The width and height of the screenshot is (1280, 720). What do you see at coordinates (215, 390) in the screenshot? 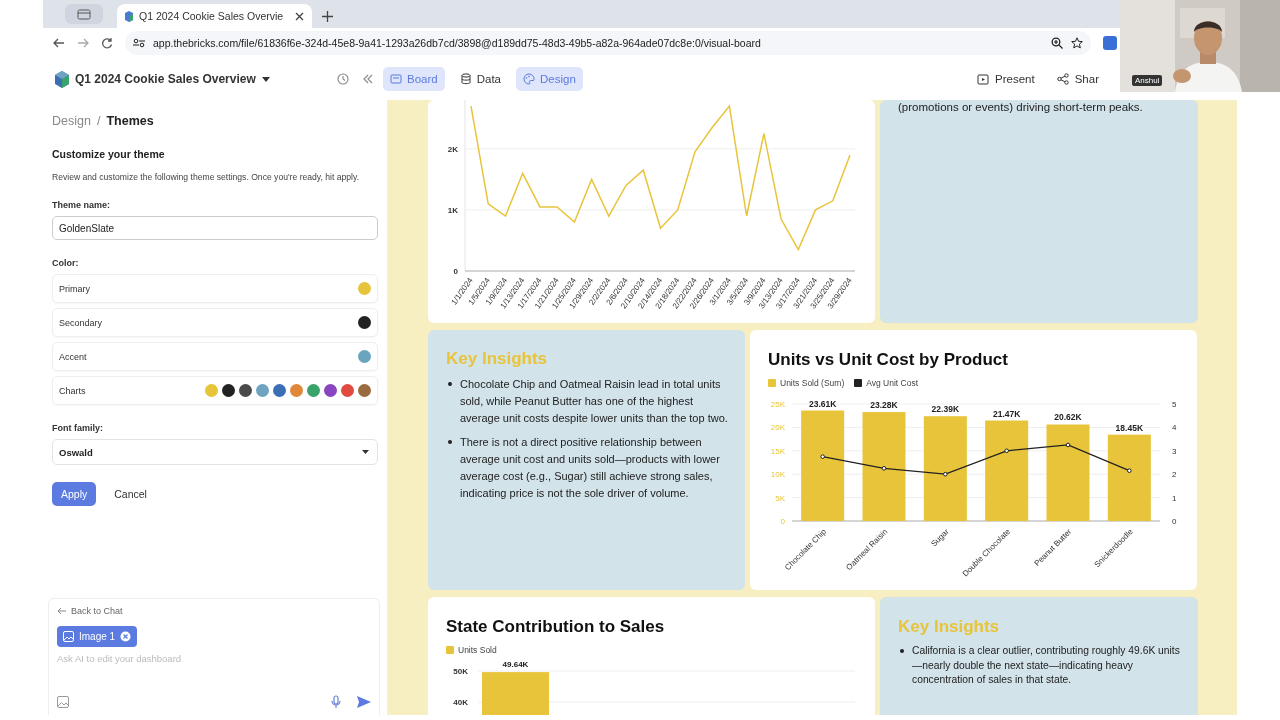
I see `color-row: Charts` at bounding box center [215, 390].